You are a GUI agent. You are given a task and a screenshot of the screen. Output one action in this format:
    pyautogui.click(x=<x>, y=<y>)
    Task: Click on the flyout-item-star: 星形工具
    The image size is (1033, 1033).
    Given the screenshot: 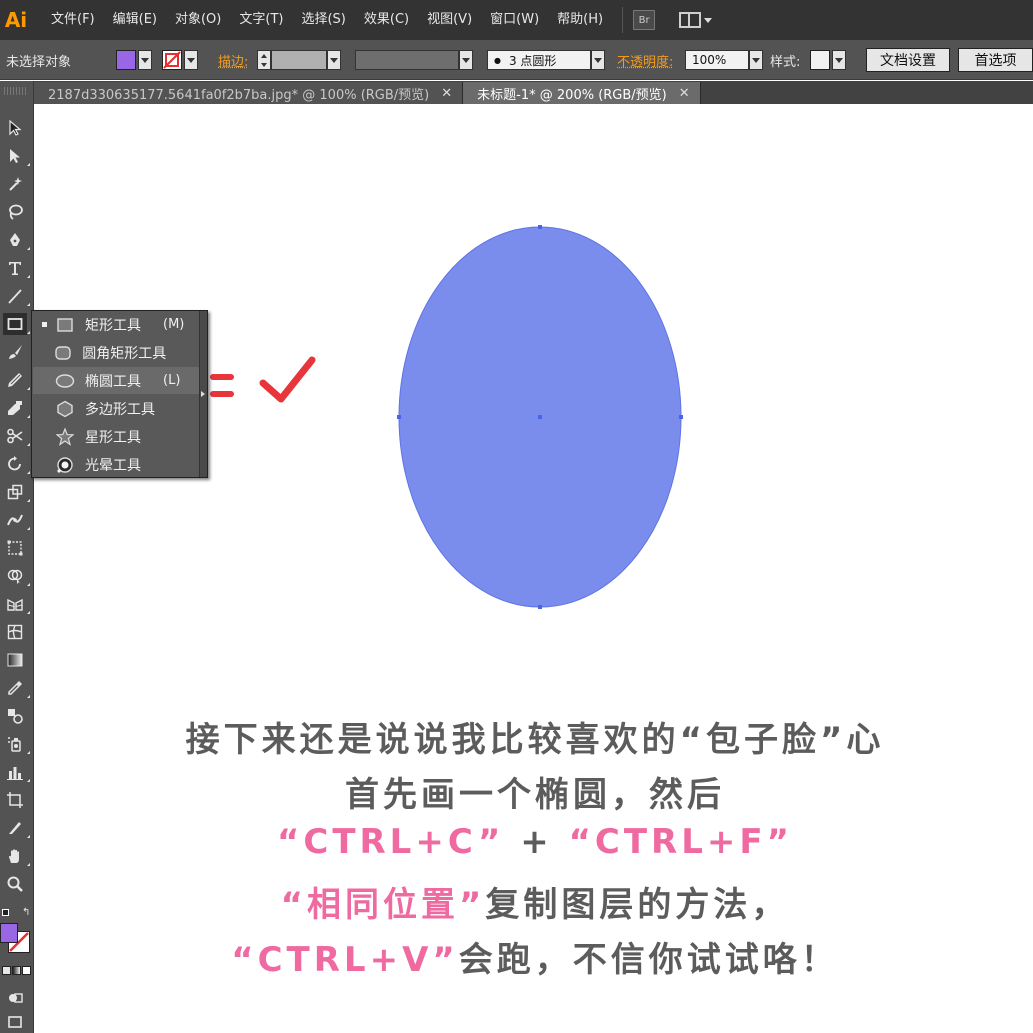 What is the action you would take?
    pyautogui.click(x=116, y=436)
    